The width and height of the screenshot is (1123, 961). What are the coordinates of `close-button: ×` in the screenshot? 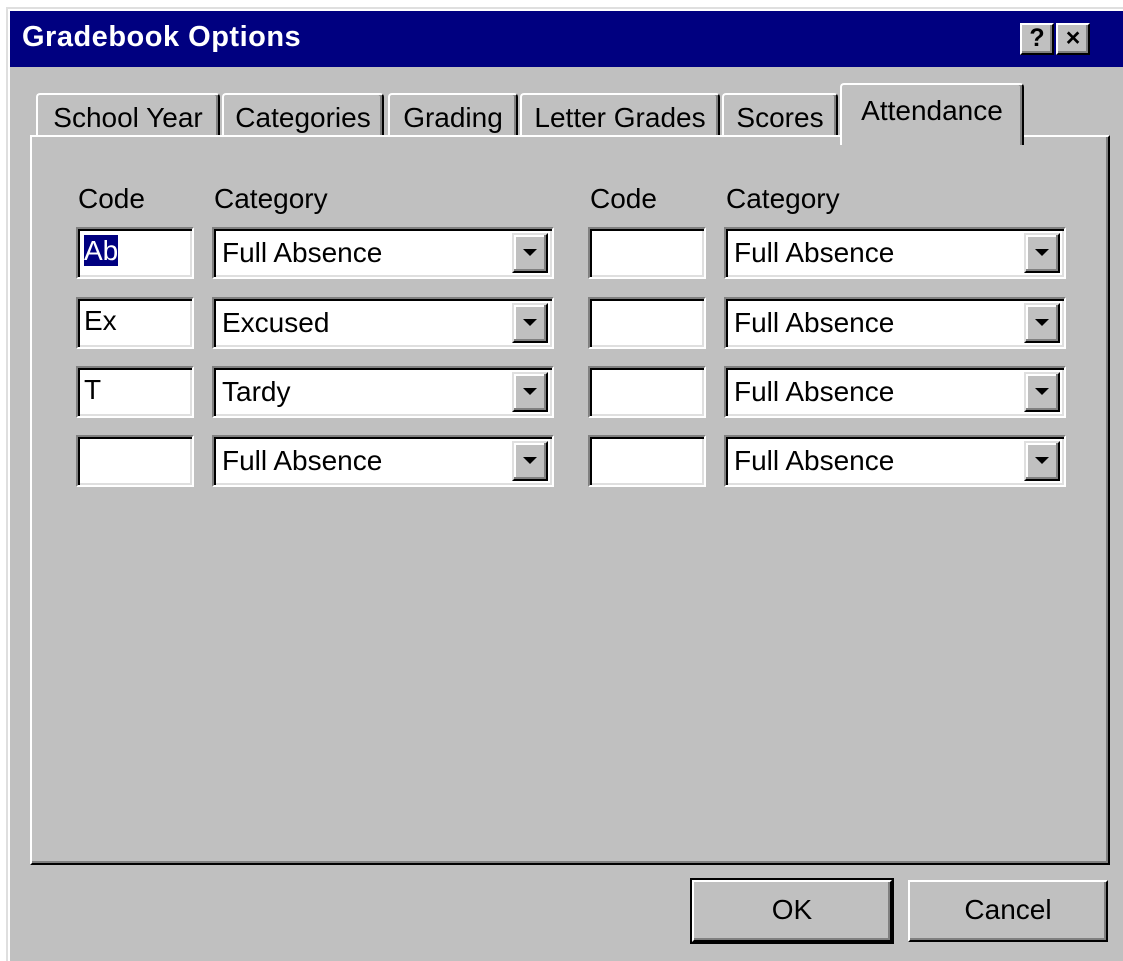 It's located at (1073, 39).